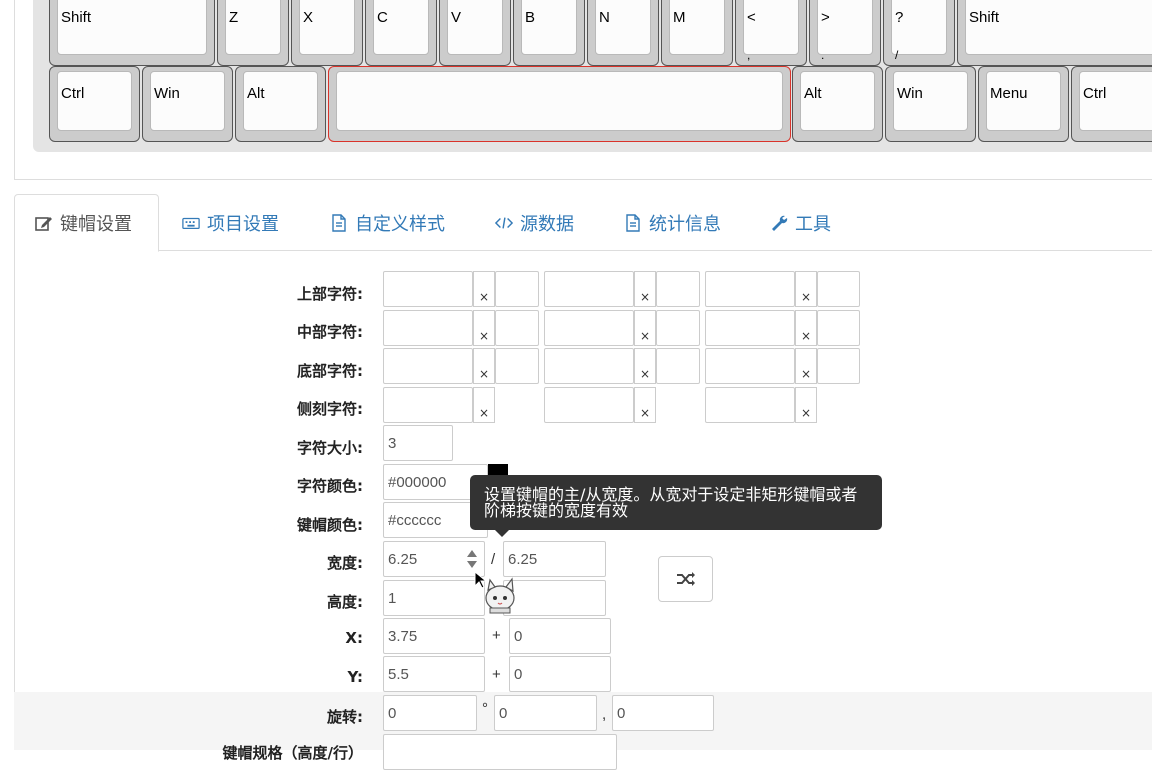  Describe the element at coordinates (645, 366) in the screenshot. I see `clear-bottom-legend-center-button: ×` at that location.